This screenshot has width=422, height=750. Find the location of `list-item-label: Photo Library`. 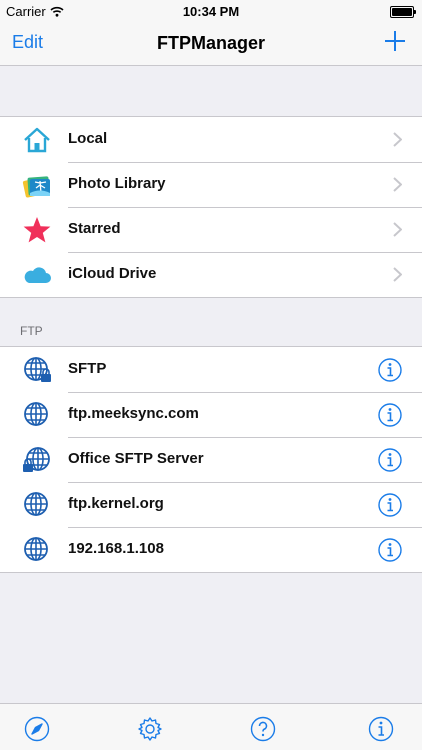

list-item-label: Photo Library is located at coordinates (117, 183).